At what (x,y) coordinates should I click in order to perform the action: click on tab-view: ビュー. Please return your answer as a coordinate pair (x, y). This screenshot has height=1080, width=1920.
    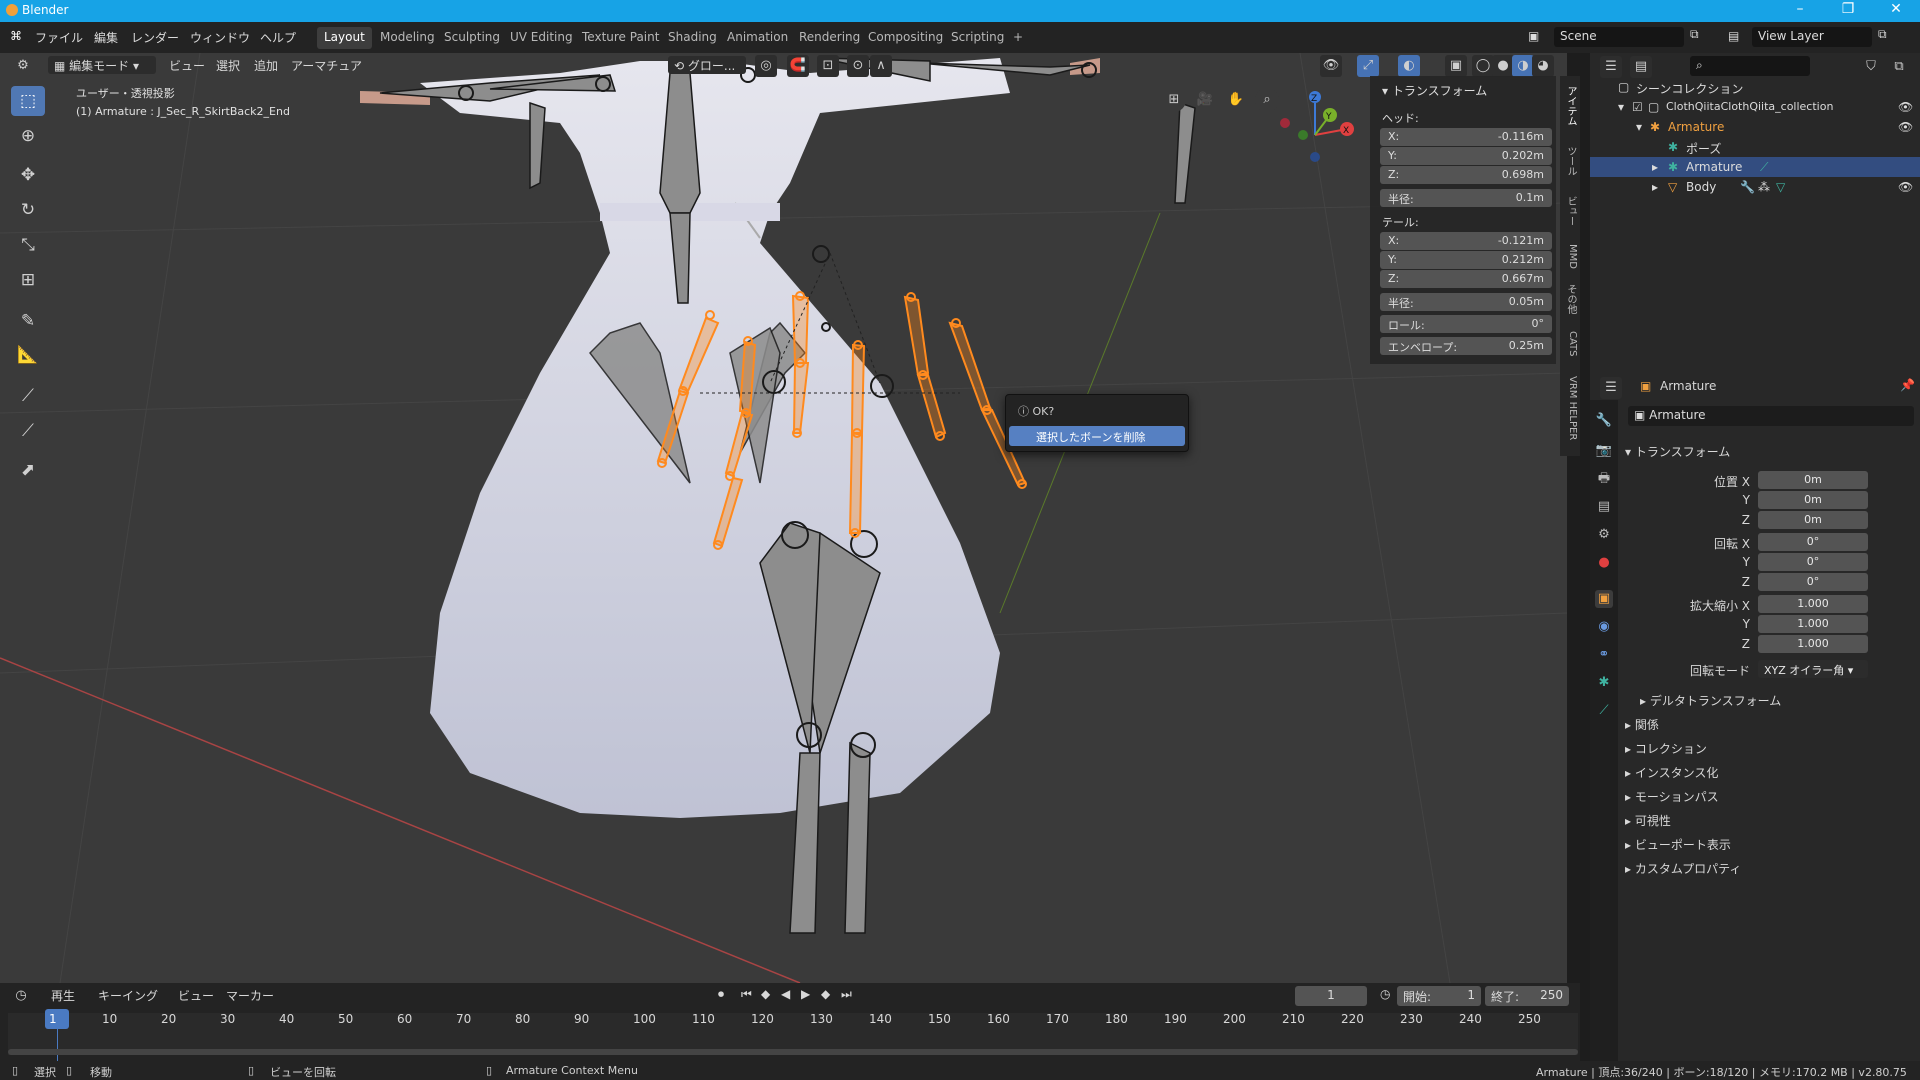
    Looking at the image, I should click on (1570, 211).